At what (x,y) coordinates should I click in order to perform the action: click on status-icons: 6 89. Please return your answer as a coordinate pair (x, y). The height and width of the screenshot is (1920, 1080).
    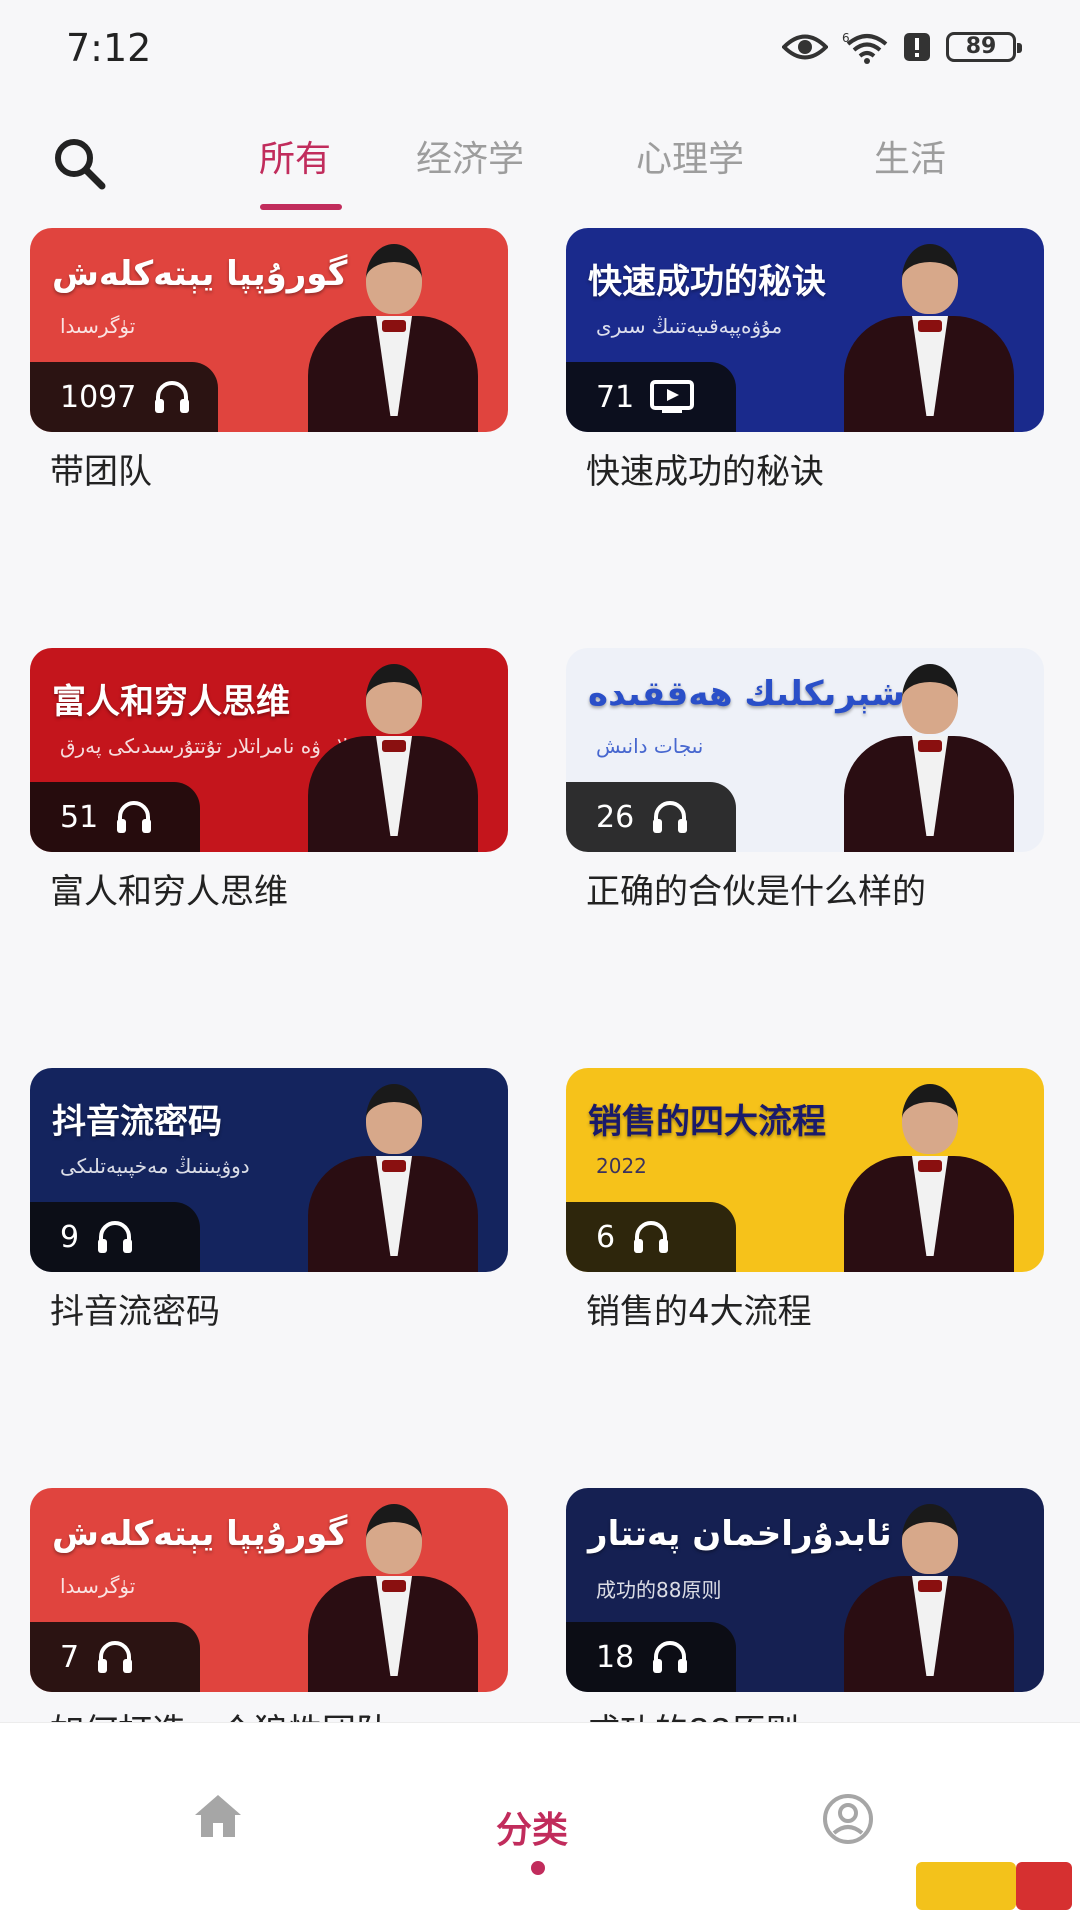
    Looking at the image, I should click on (902, 47).